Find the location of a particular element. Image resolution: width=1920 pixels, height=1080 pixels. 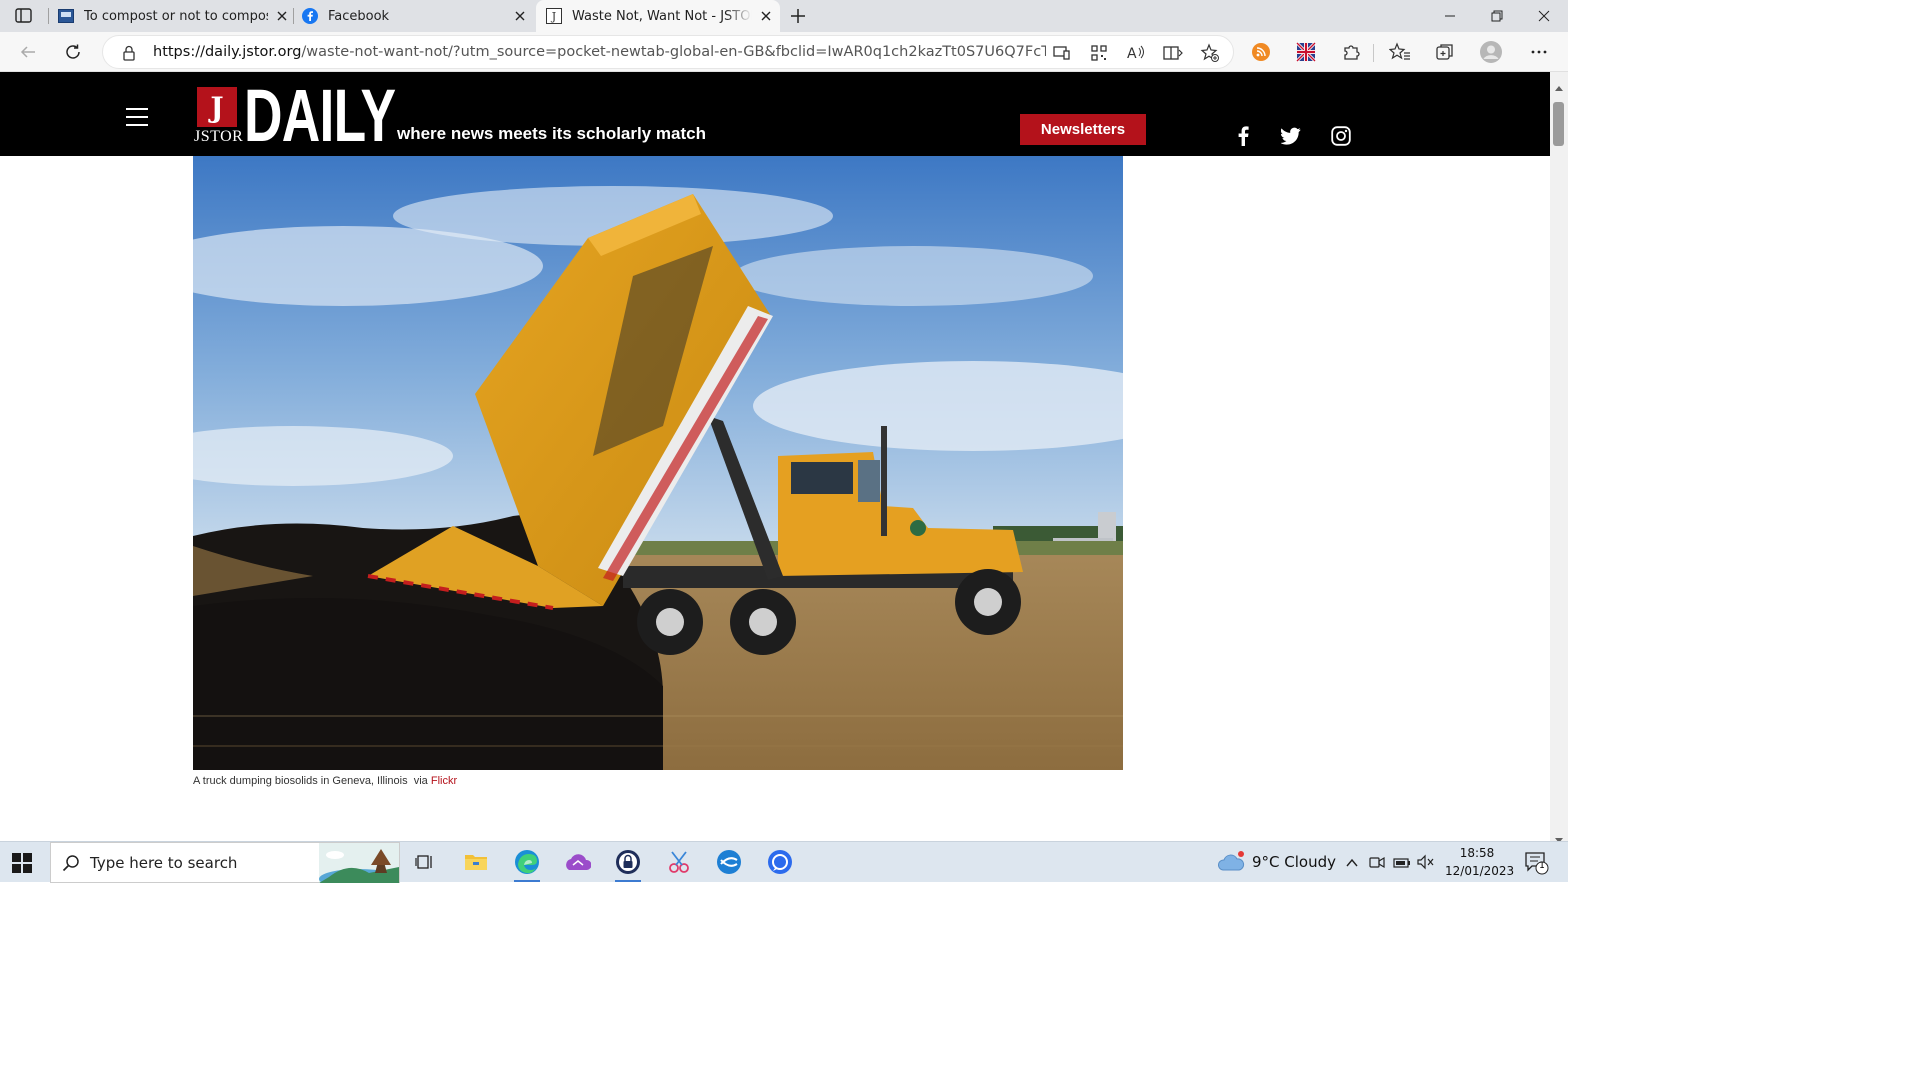

settings-more-icon is located at coordinates (1539, 52).